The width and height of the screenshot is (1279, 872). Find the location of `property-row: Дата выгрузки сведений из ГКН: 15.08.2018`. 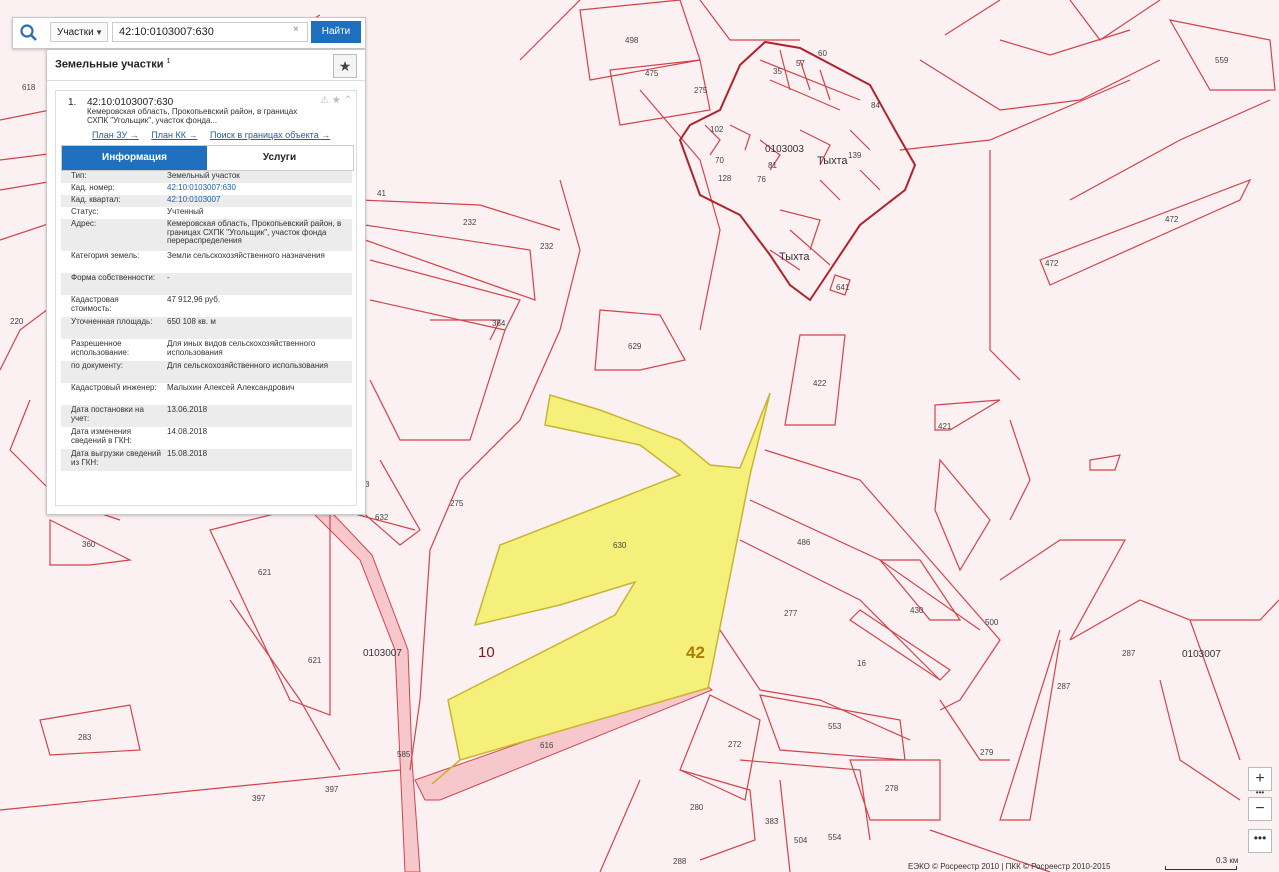

property-row: Дата выгрузки сведений из ГКН: 15.08.2018 is located at coordinates (206, 460).